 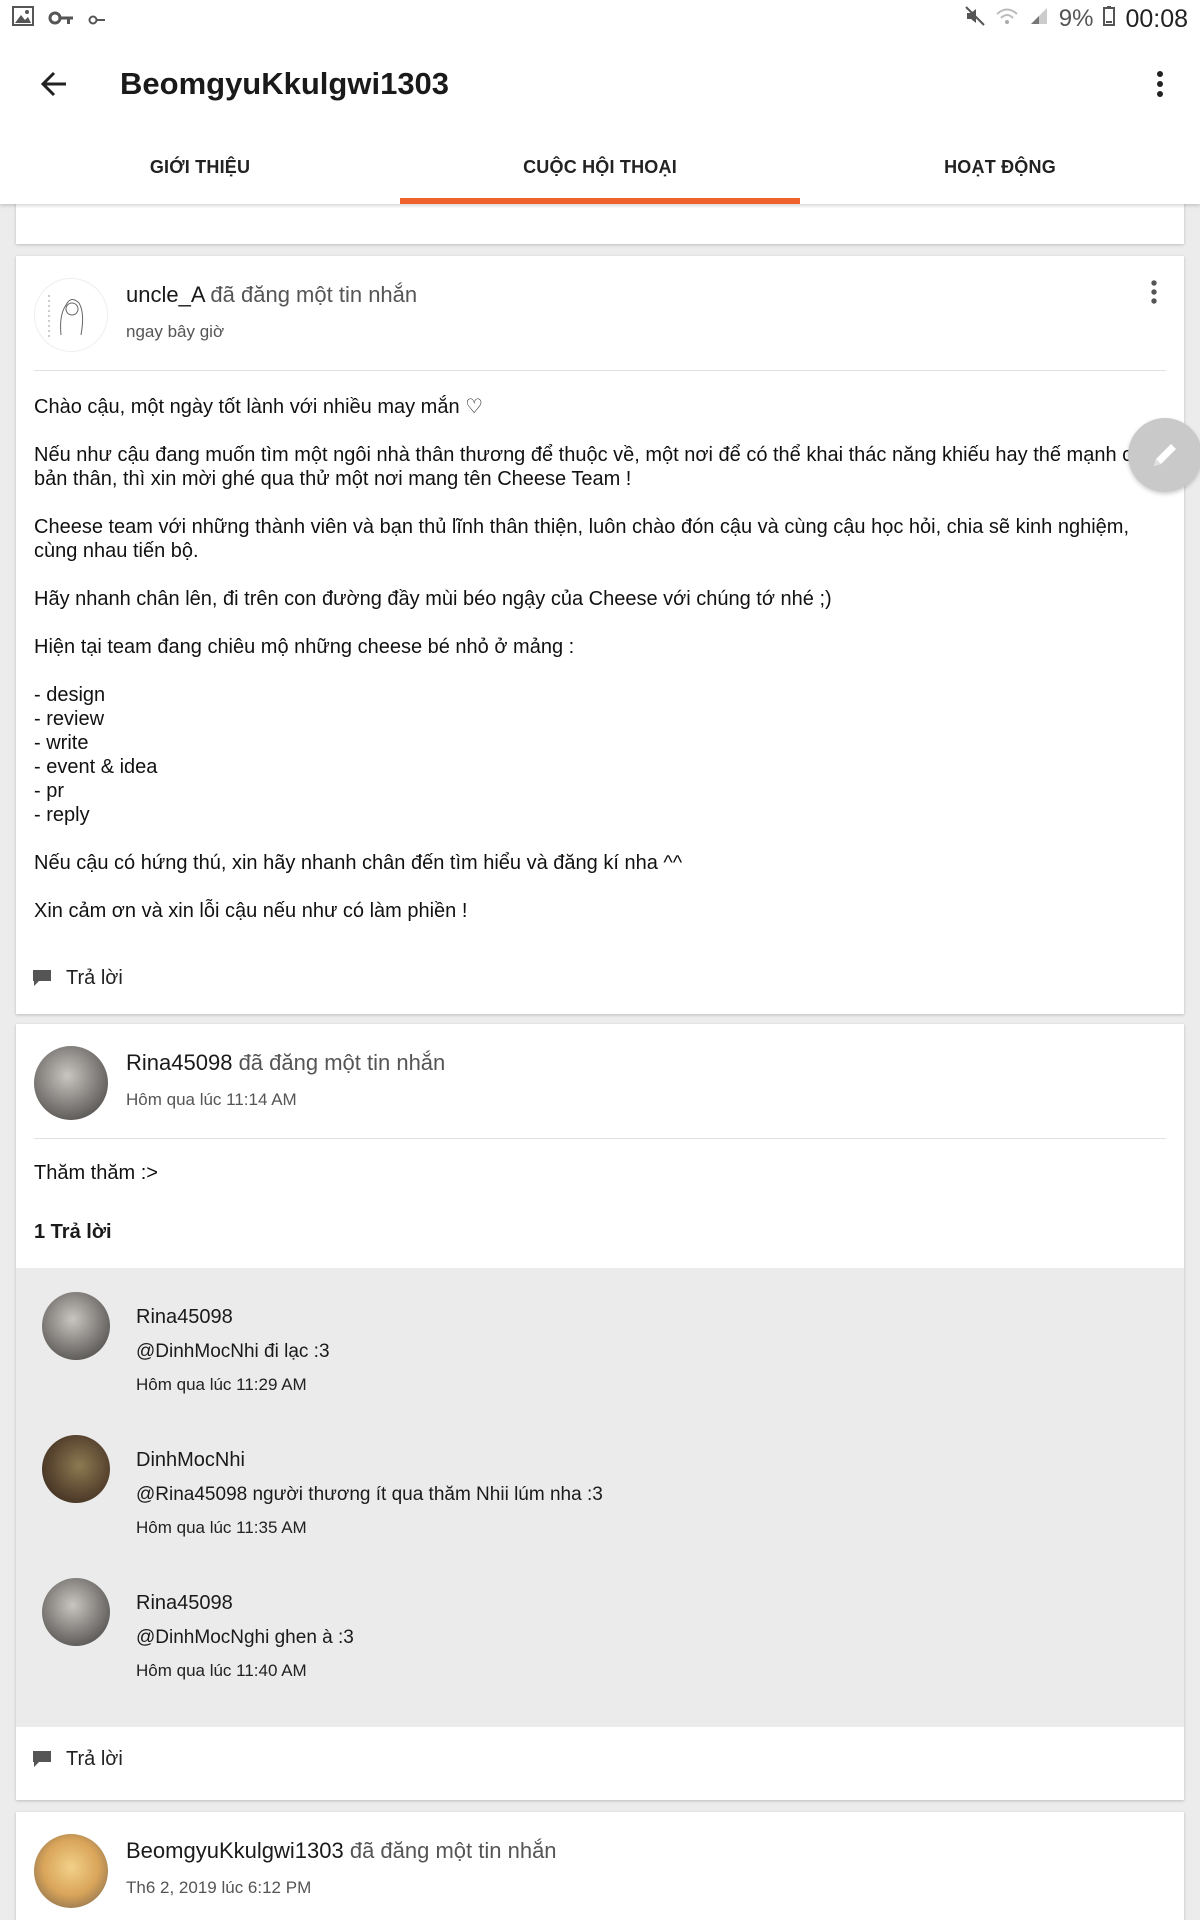 I want to click on status-bar: 9% 00:08, so click(x=600, y=19).